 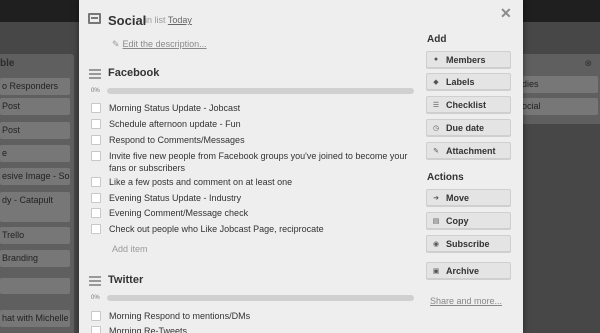 I want to click on copy-button: ▤ Copy, so click(x=468, y=220).